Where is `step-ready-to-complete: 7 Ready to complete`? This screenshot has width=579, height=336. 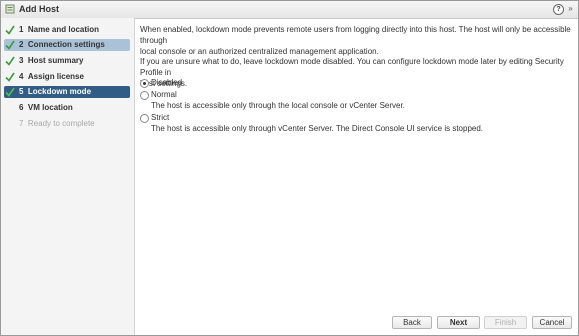
step-ready-to-complete: 7 Ready to complete is located at coordinates (67, 124).